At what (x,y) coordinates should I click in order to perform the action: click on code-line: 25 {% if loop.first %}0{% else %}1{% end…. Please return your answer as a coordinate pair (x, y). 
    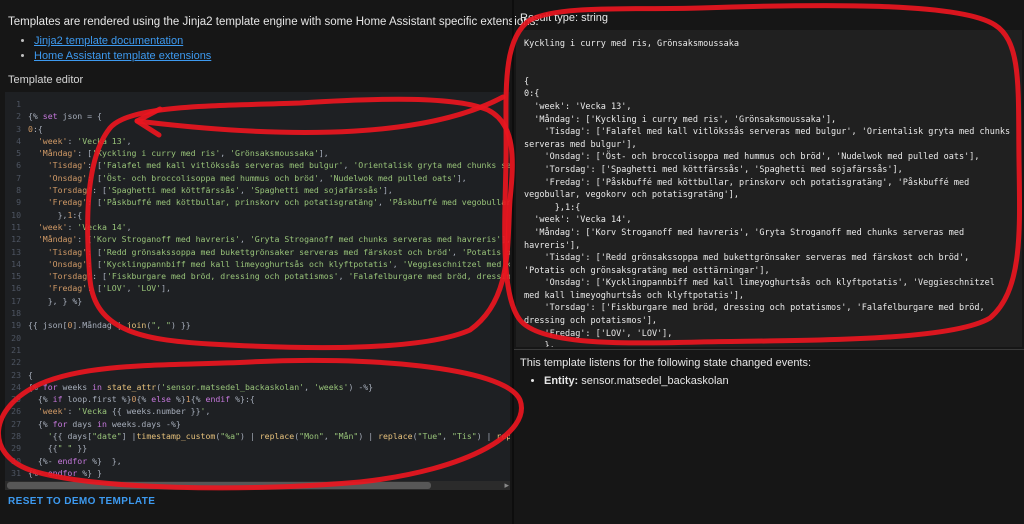
    Looking at the image, I should click on (257, 399).